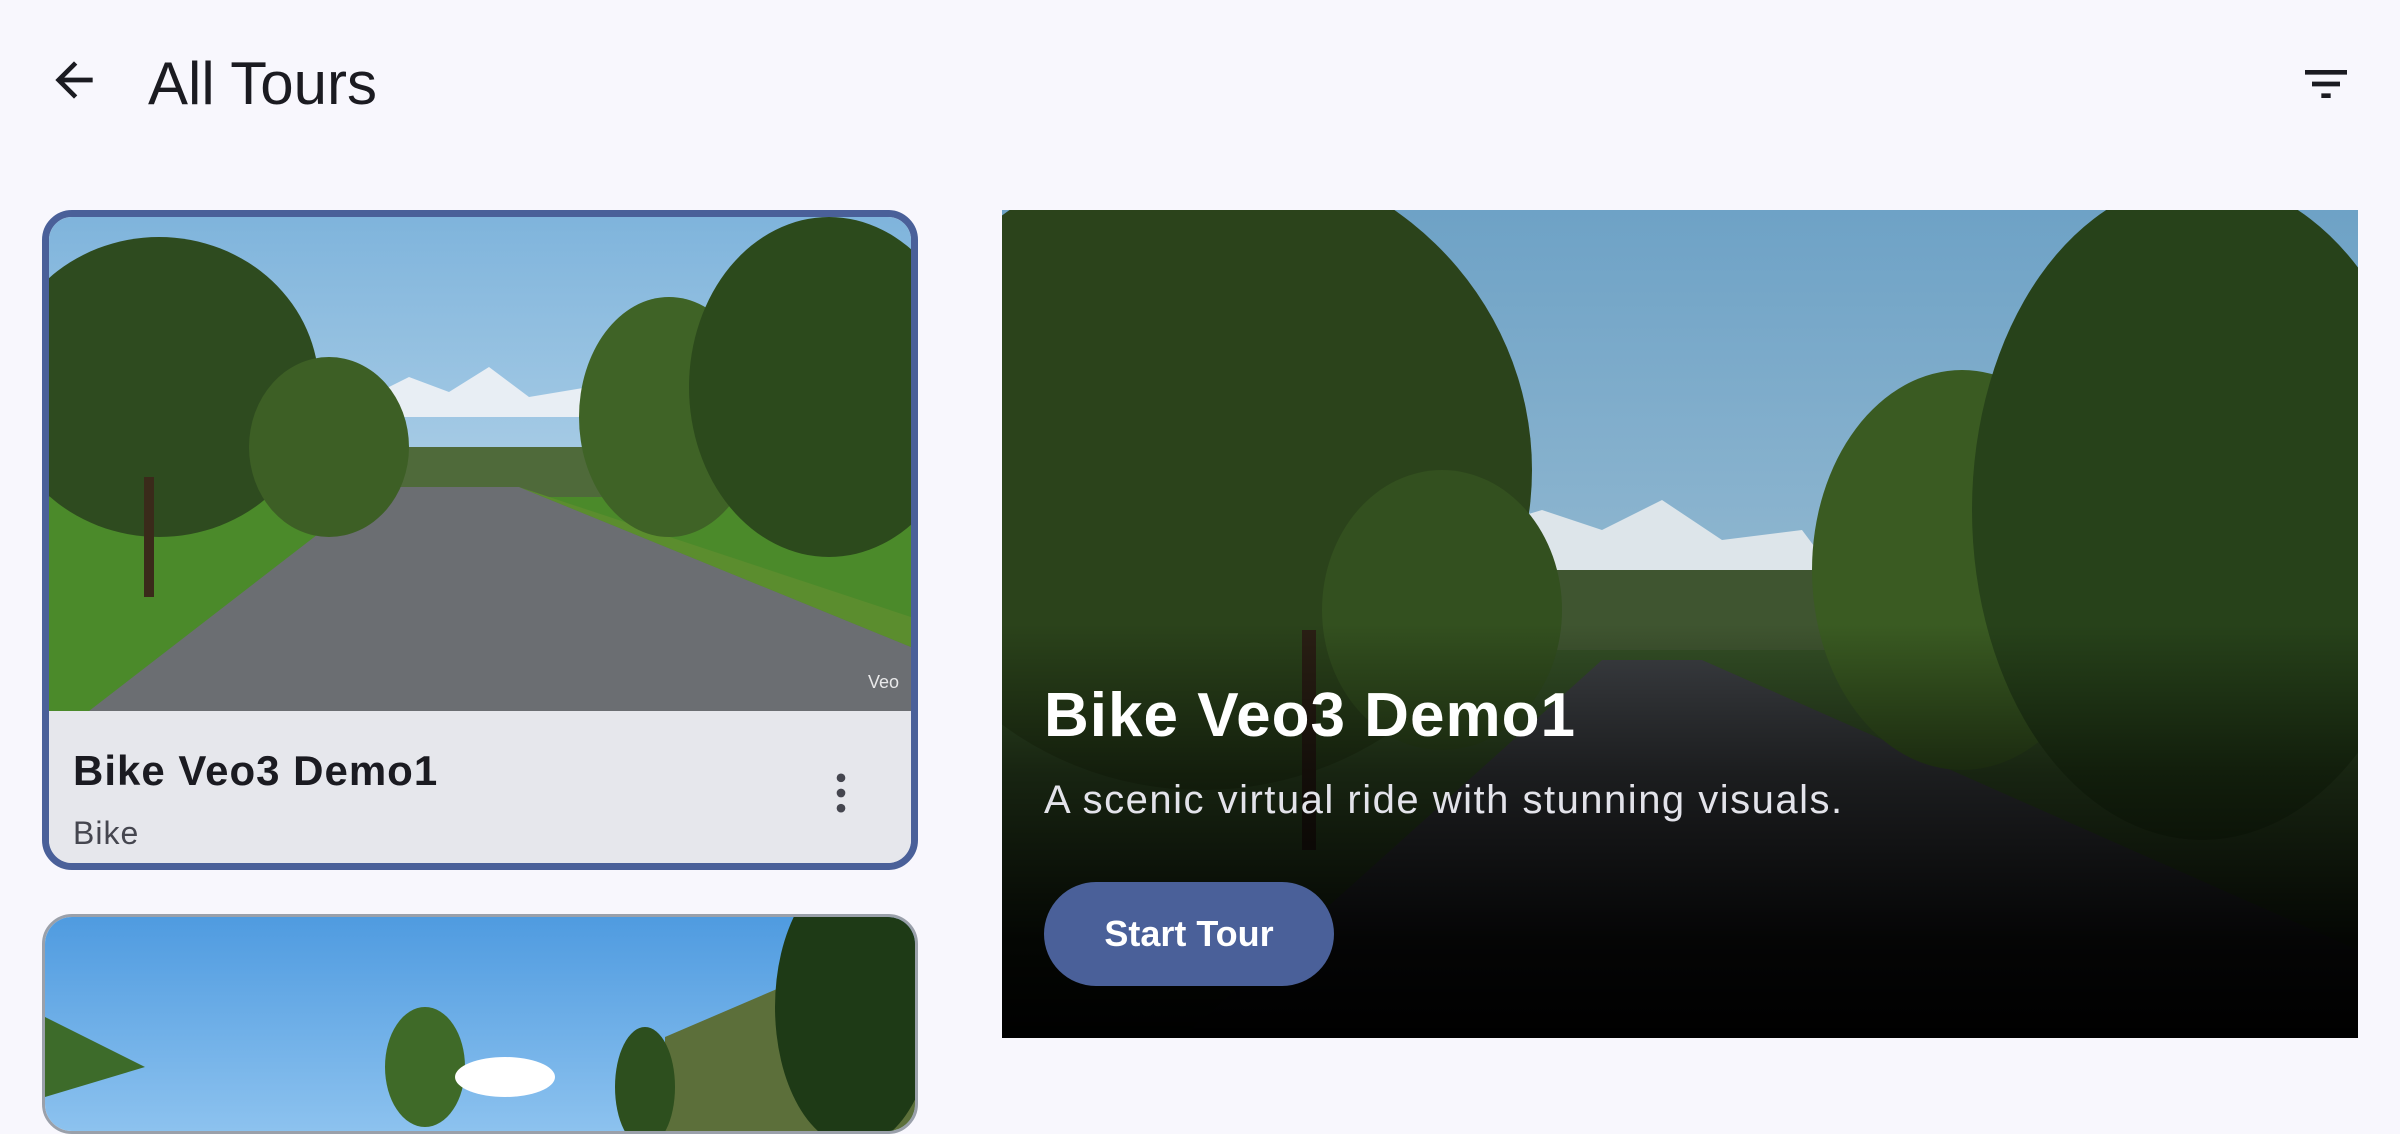 Image resolution: width=2400 pixels, height=1134 pixels. I want to click on start-tour-button: Start Tour, so click(1189, 934).